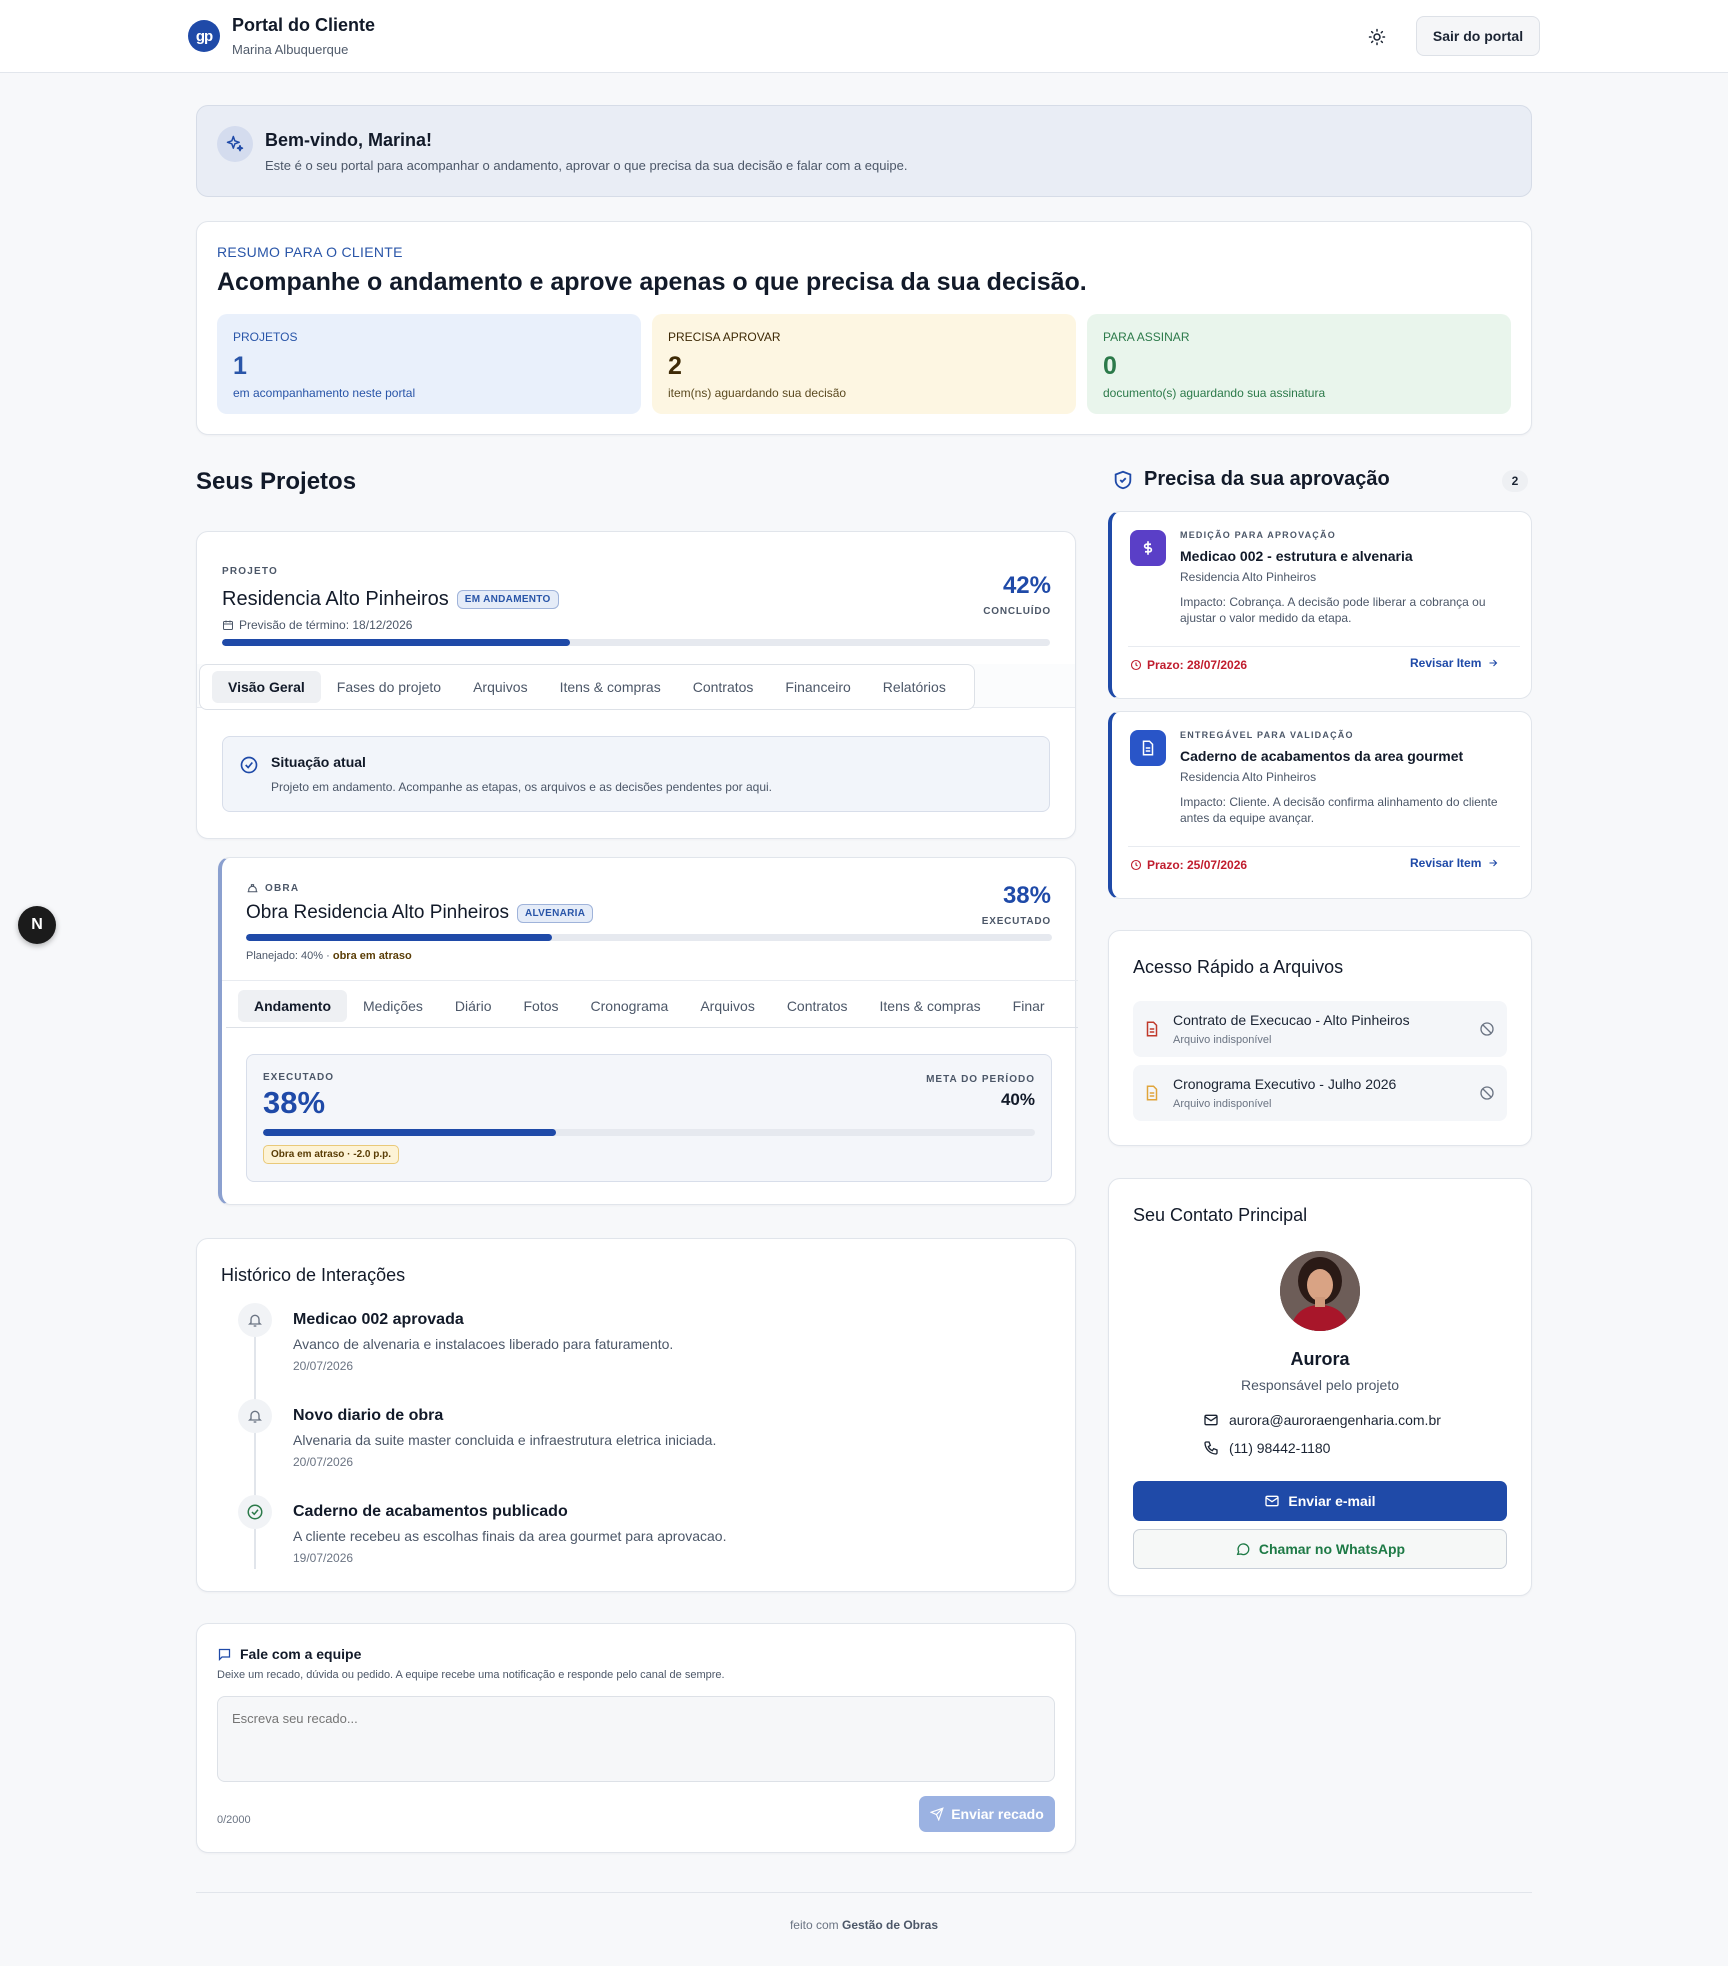 This screenshot has width=1728, height=1966. Describe the element at coordinates (500, 687) in the screenshot. I see `project-tab: Arquivos` at that location.